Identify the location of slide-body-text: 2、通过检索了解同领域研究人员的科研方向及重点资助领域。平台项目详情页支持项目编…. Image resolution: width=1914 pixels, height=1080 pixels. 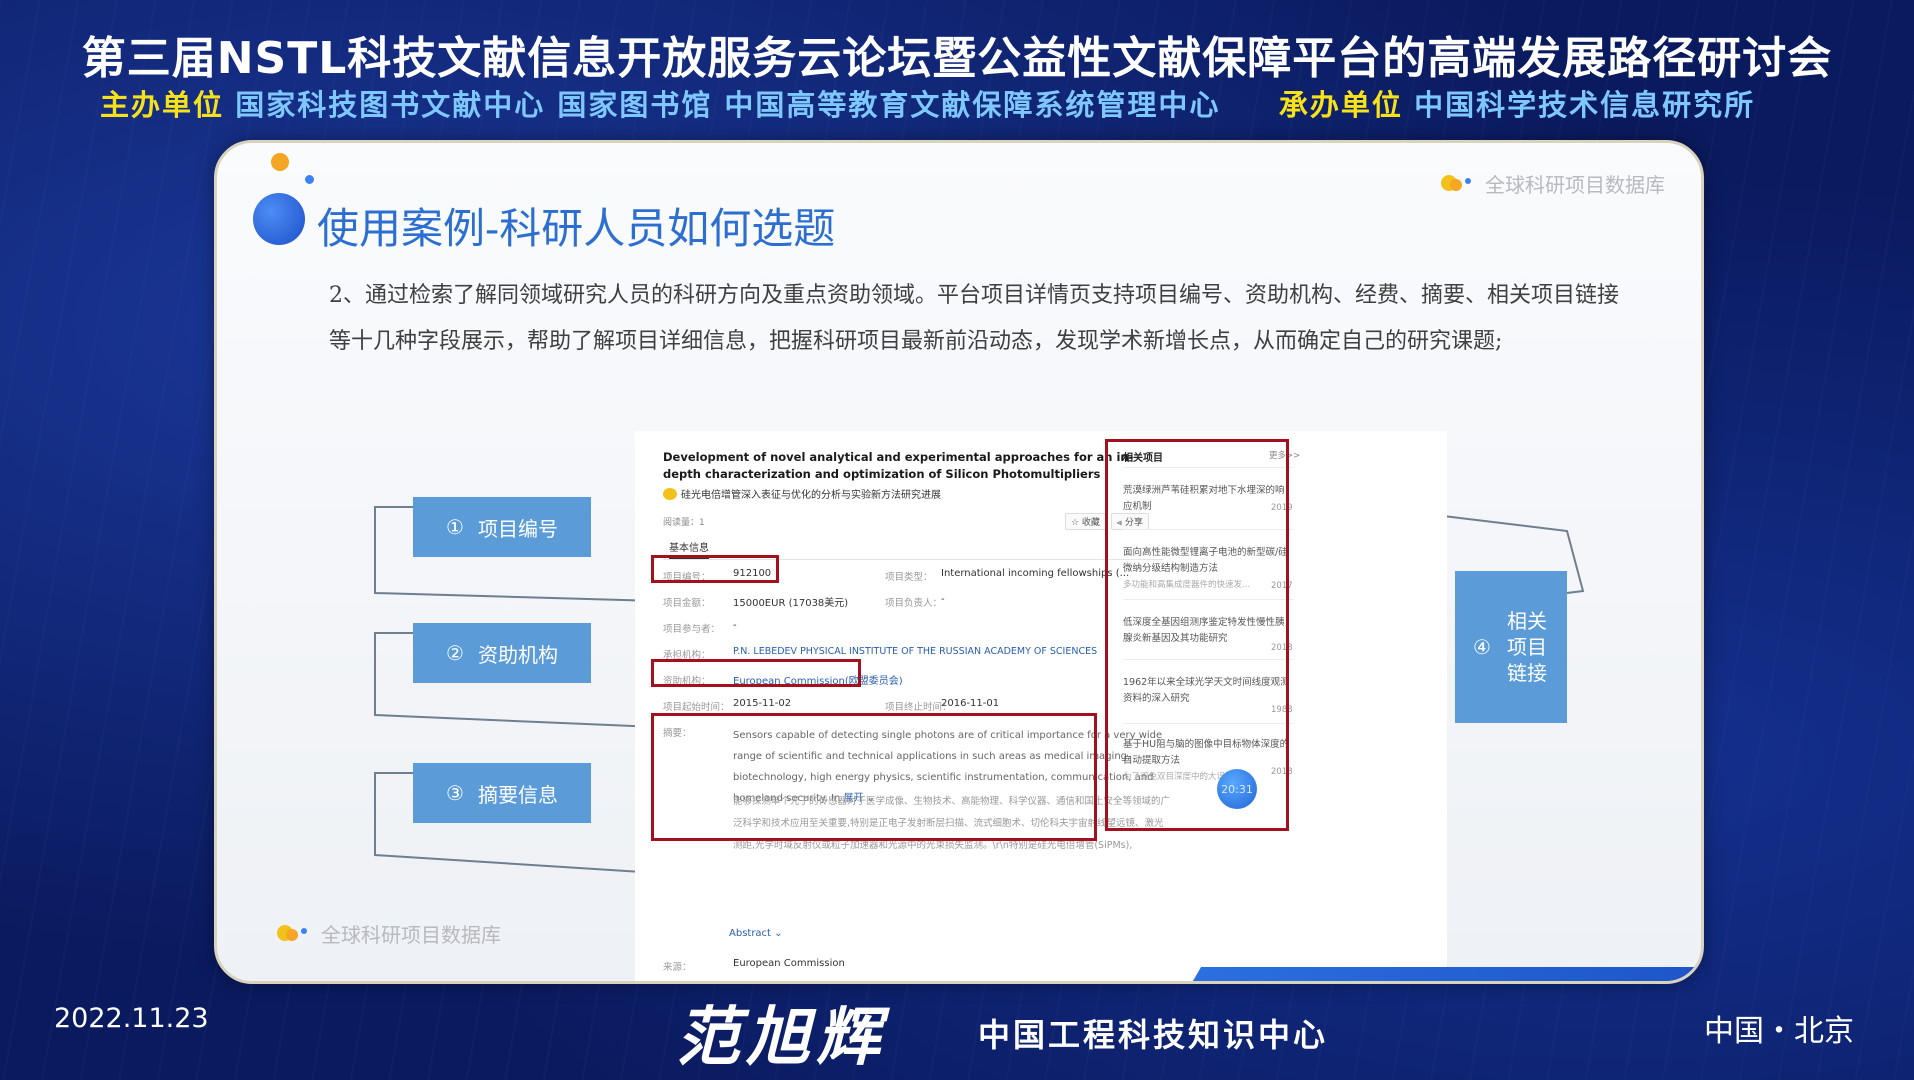
(974, 318).